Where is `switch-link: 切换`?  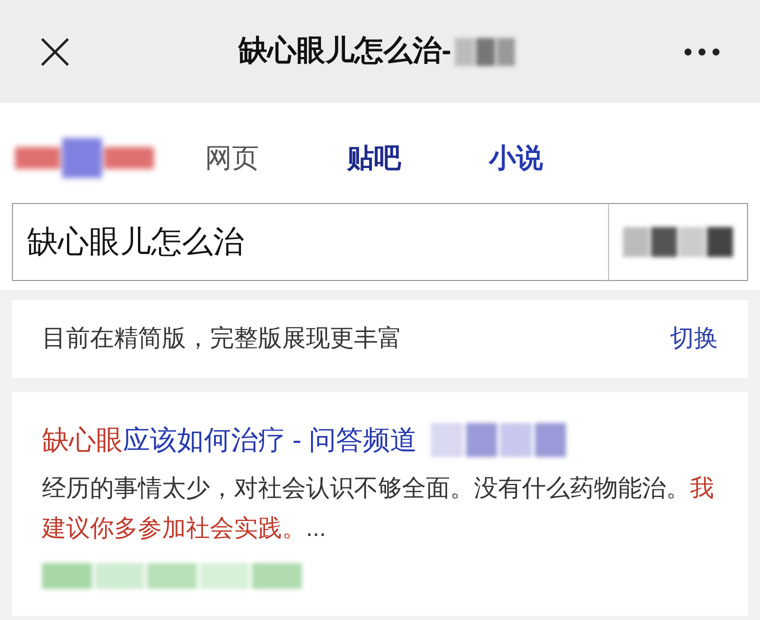
switch-link: 切换 is located at coordinates (694, 339).